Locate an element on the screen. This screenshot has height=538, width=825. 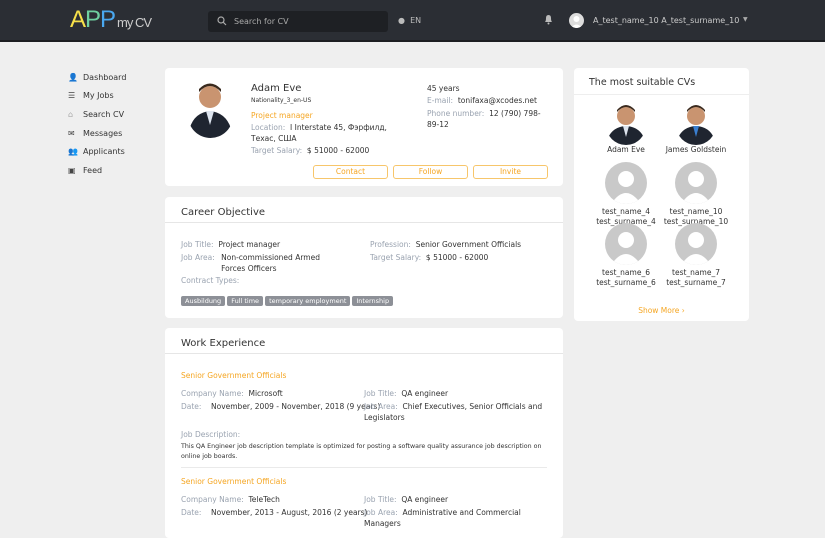
date-value: November, 2013 - August, 2016 (2 years) is located at coordinates (289, 512).